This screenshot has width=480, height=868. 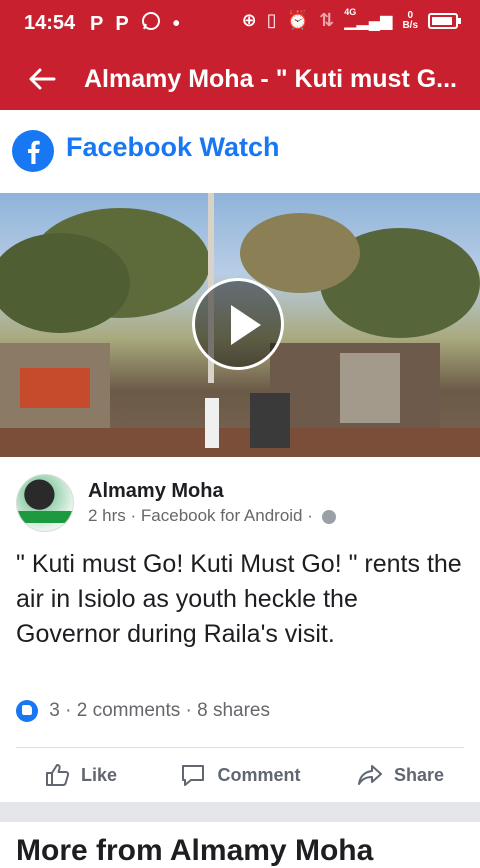 I want to click on section-separator, so click(x=240, y=812).